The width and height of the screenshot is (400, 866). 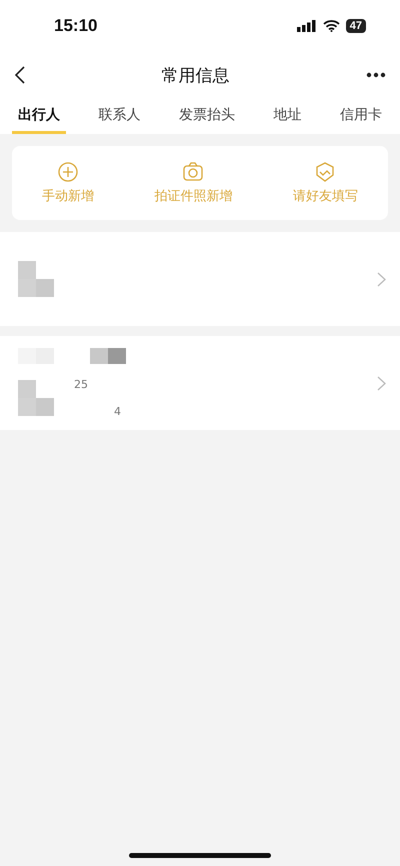 I want to click on more-icon, so click(x=376, y=75).